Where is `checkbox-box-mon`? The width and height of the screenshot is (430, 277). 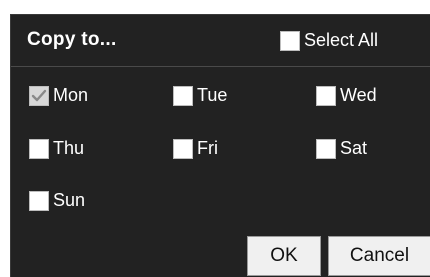 checkbox-box-mon is located at coordinates (39, 95).